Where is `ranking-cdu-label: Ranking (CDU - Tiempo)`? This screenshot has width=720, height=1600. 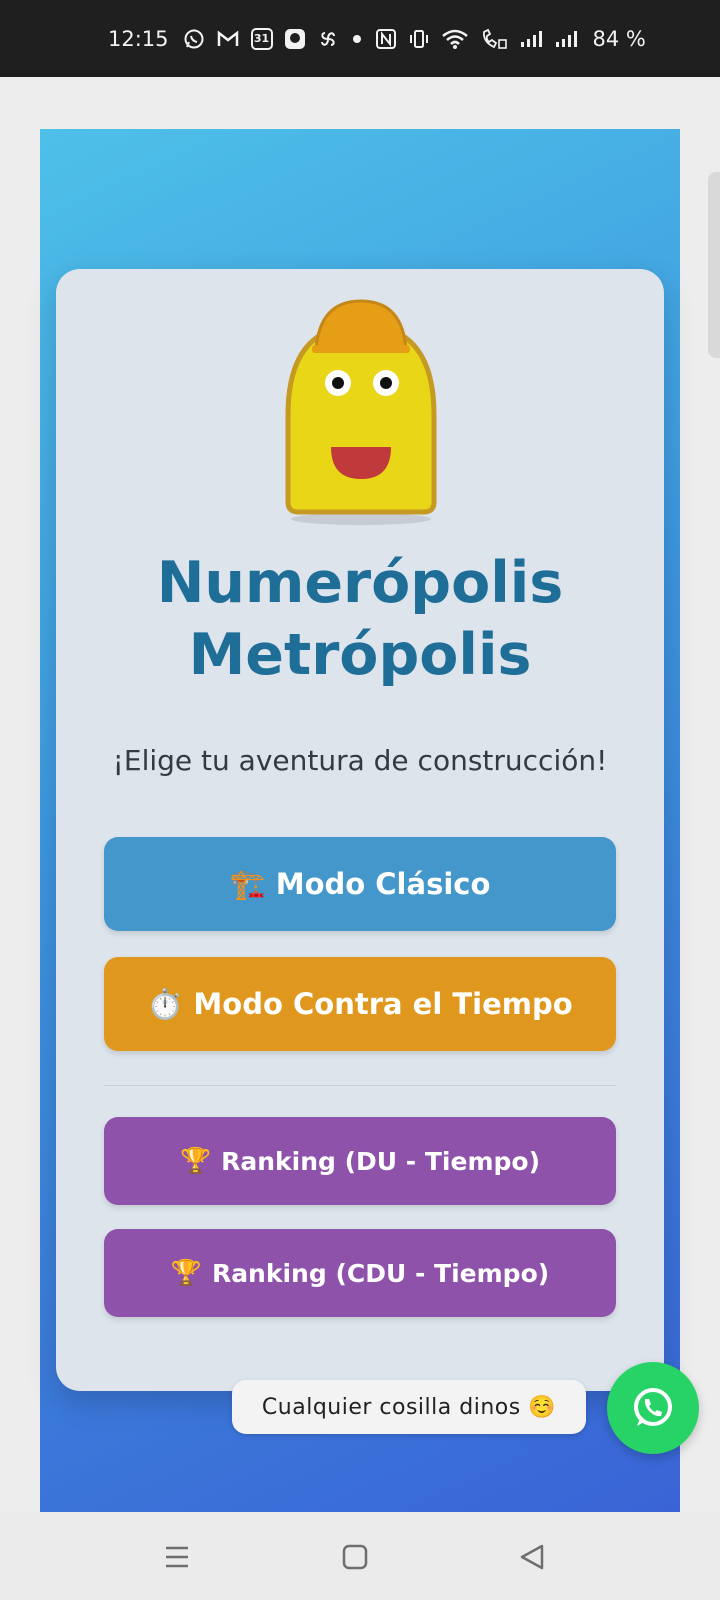 ranking-cdu-label: Ranking (CDU - Tiempo) is located at coordinates (380, 1273).